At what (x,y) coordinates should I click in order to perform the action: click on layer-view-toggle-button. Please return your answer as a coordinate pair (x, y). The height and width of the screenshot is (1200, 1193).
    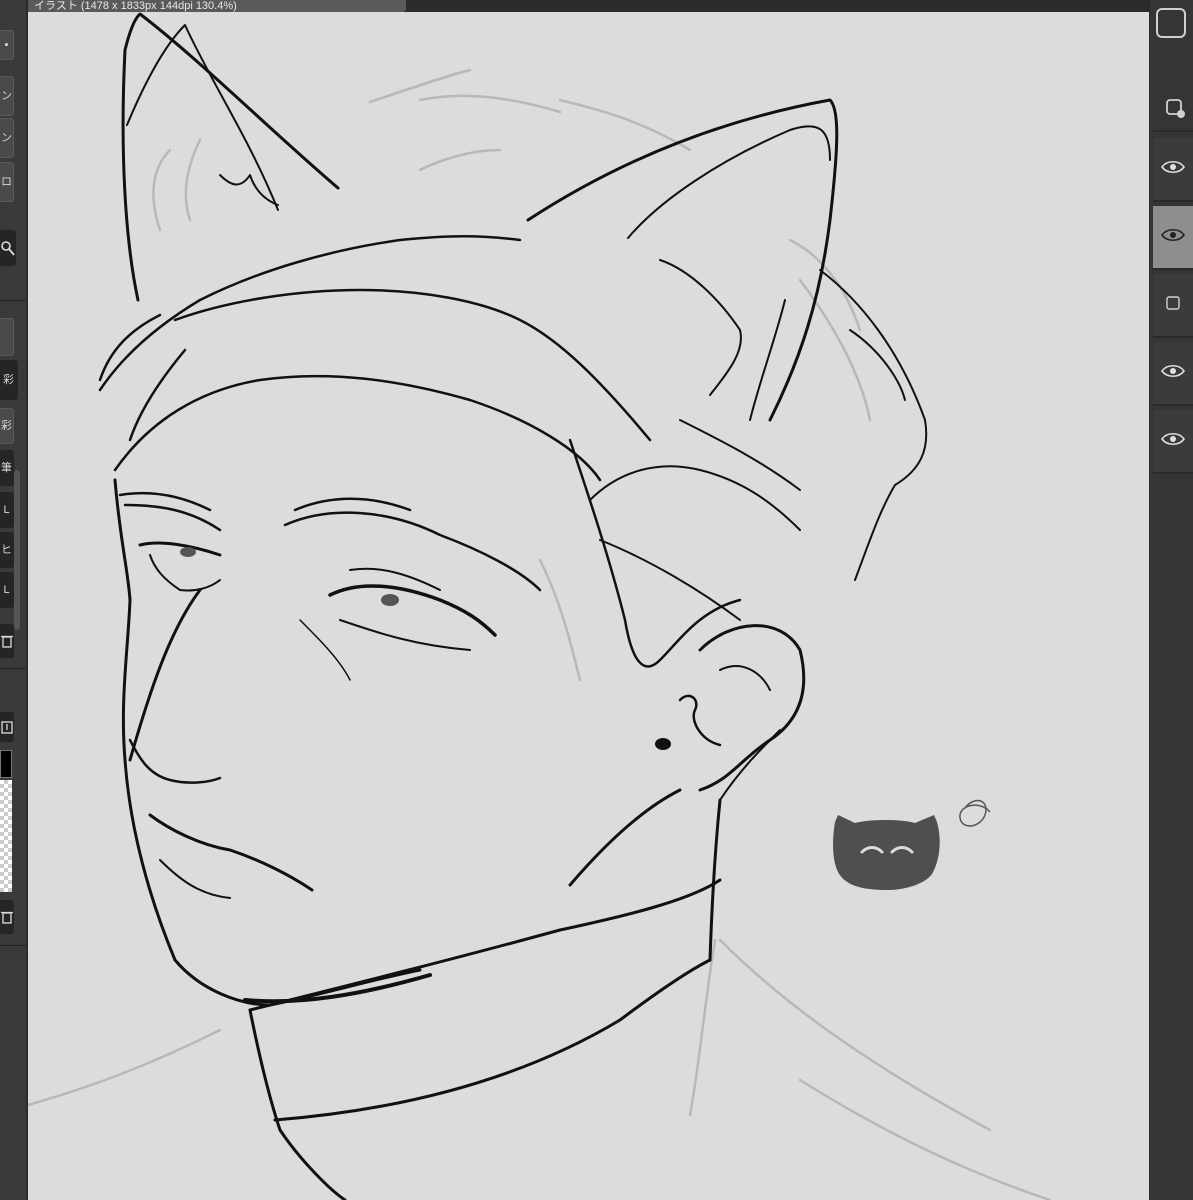
    Looking at the image, I should click on (1171, 23).